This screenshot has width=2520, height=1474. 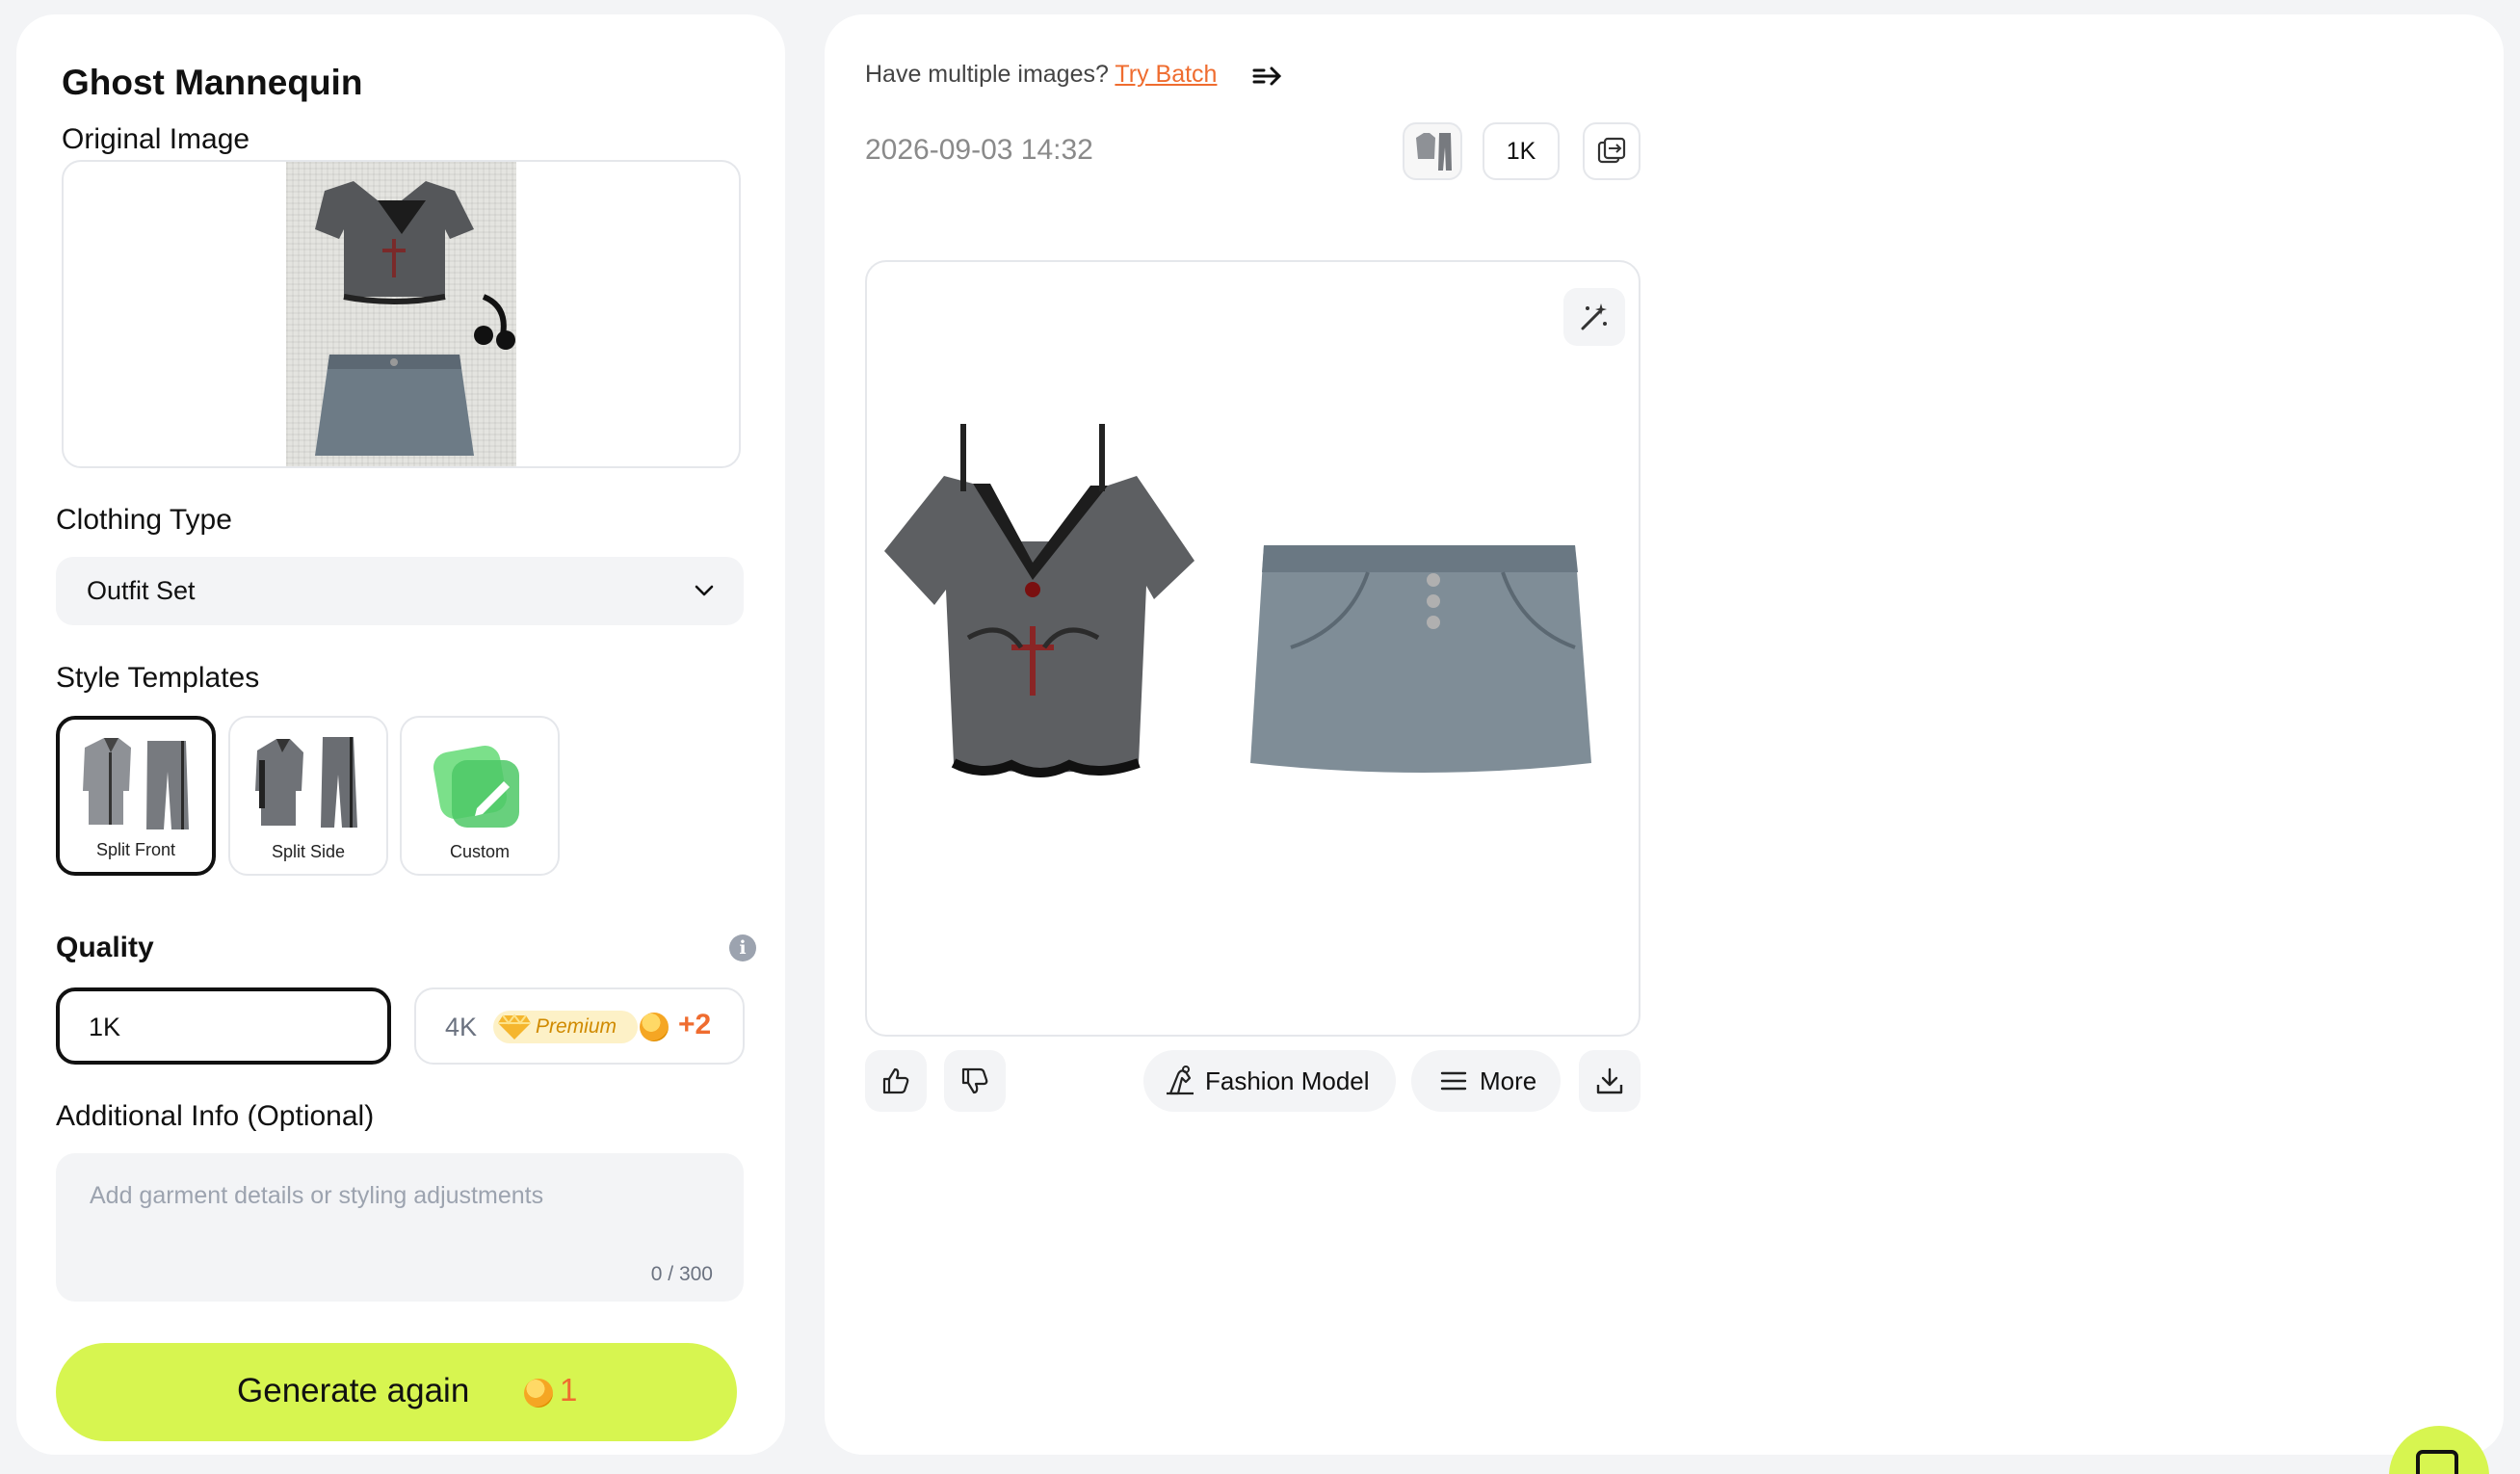 I want to click on ghost-mannequin-output, so click(x=1238, y=601).